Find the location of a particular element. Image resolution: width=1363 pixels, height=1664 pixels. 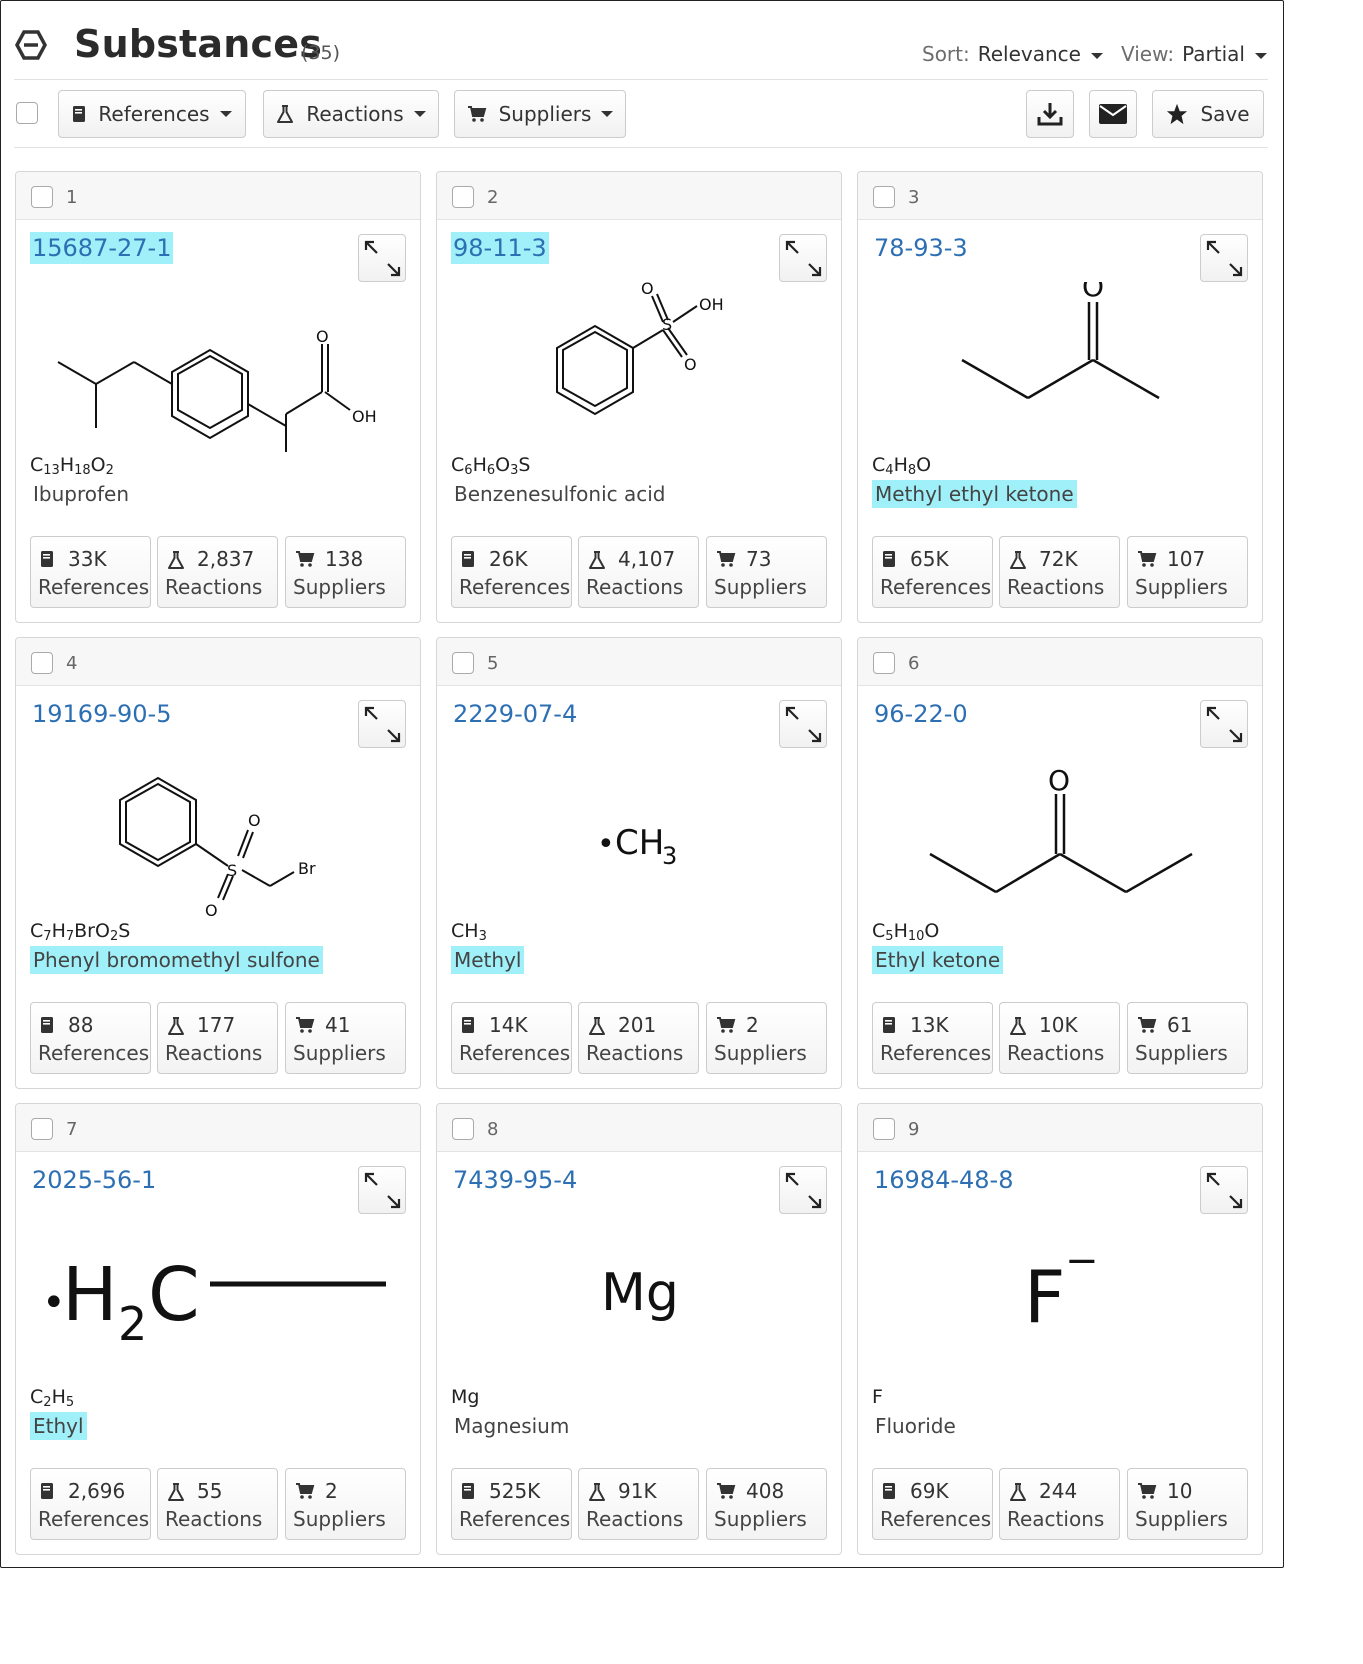

references-dropdown-button: References is located at coordinates (152, 114).